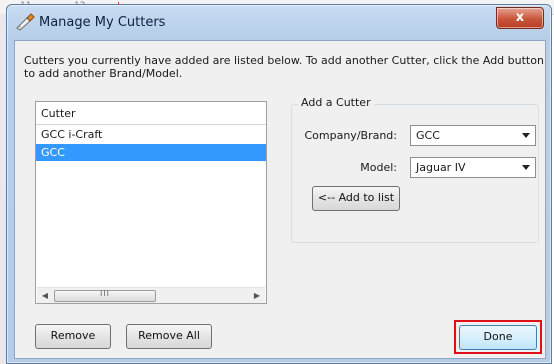  What do you see at coordinates (428, 135) in the screenshot?
I see `company-brand-value: GCC` at bounding box center [428, 135].